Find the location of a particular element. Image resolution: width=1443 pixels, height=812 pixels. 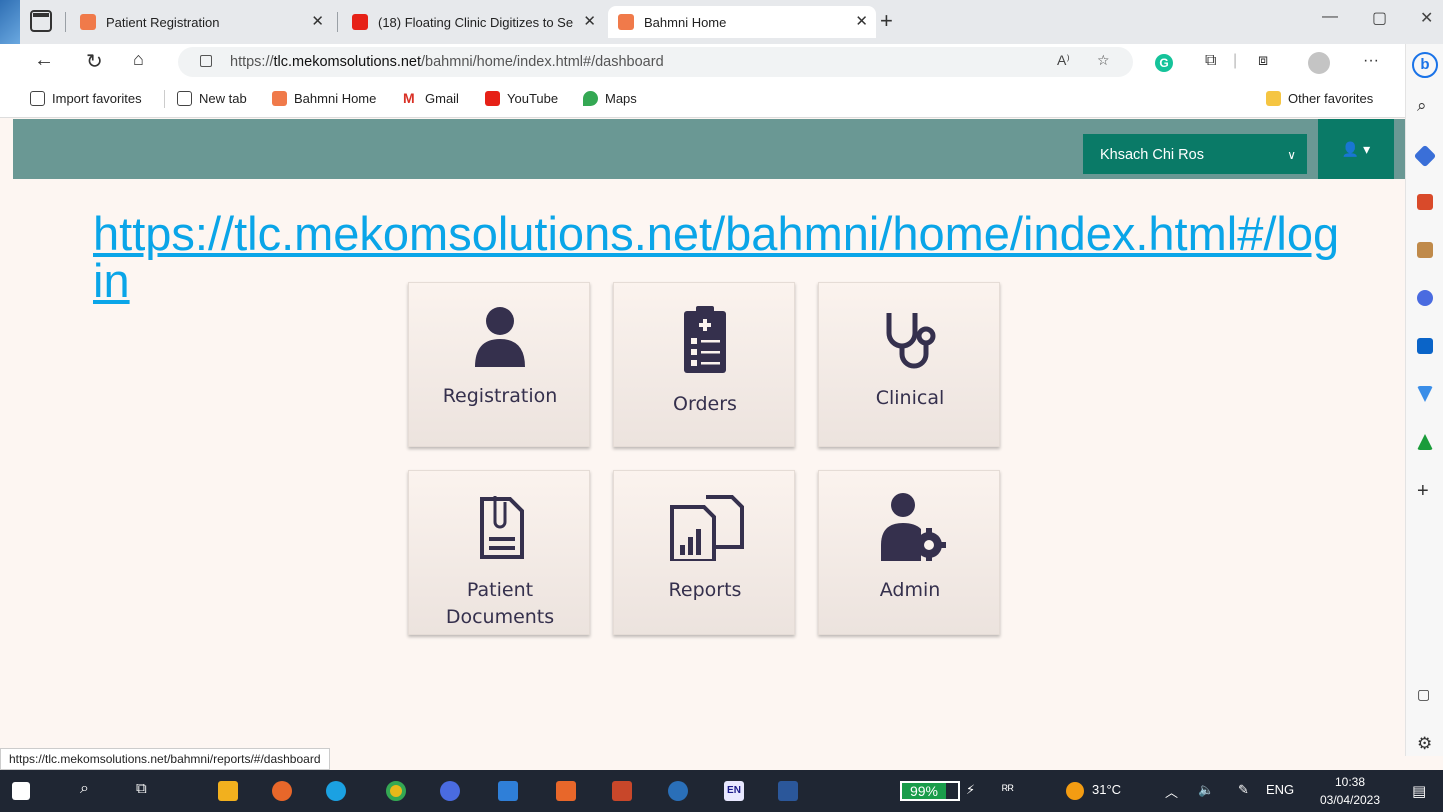

extensions-icon: ⧉ is located at coordinates (1210, 61).